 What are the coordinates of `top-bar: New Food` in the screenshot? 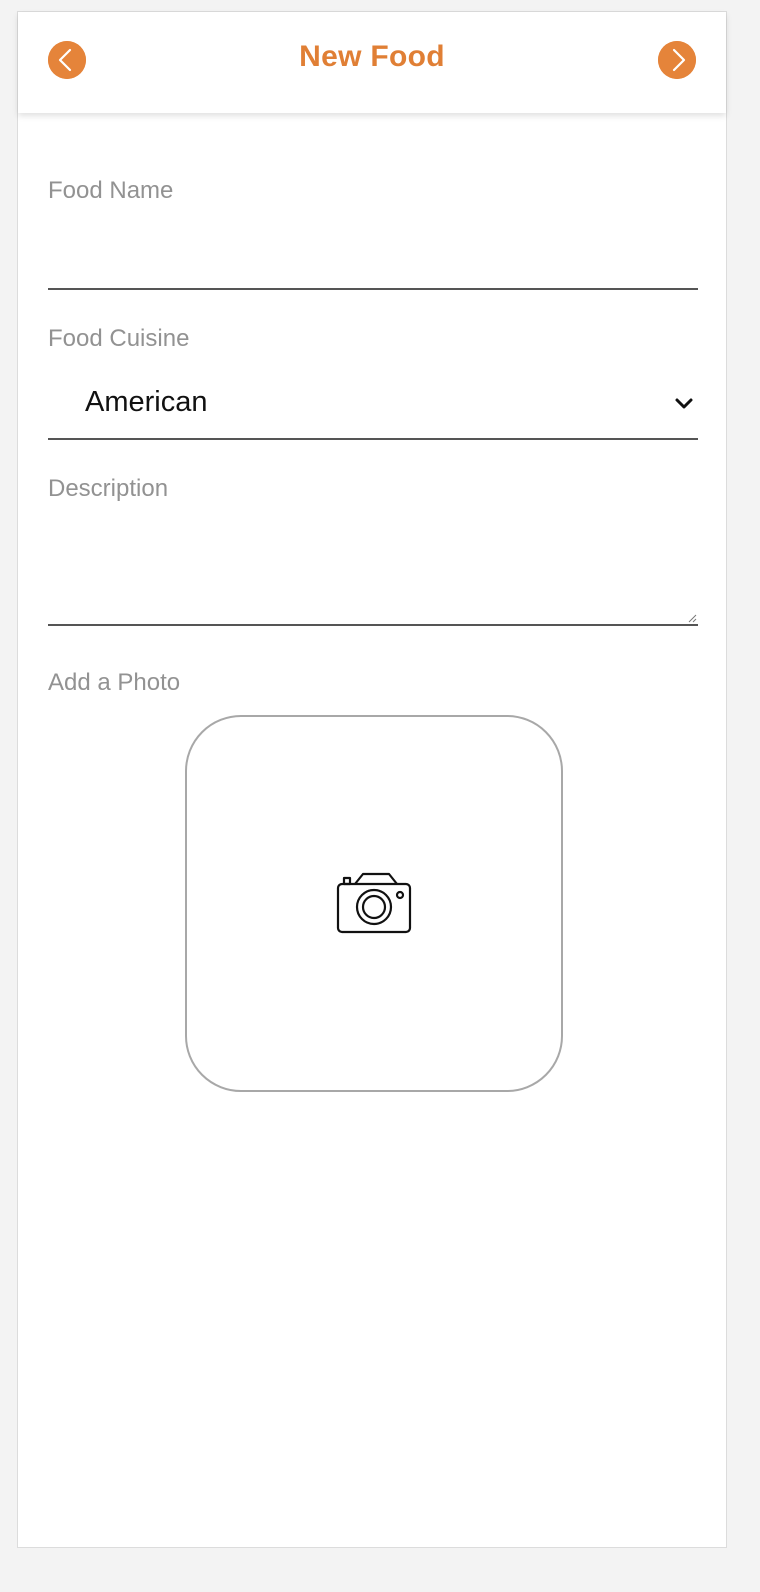 It's located at (372, 62).